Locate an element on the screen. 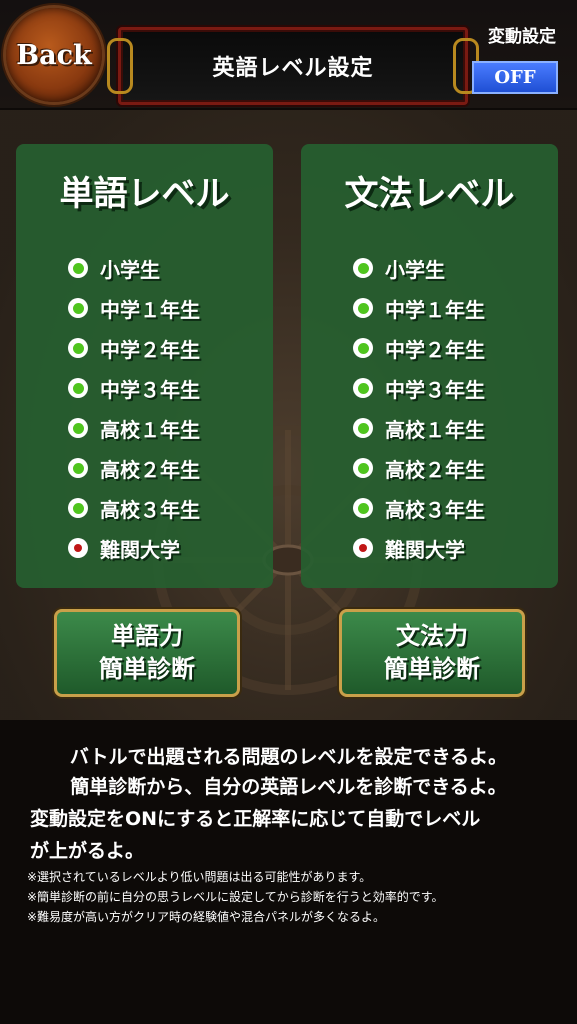  info-line-1: バトルで出題される問題のレベルを設定できるよ。 is located at coordinates (288, 757).